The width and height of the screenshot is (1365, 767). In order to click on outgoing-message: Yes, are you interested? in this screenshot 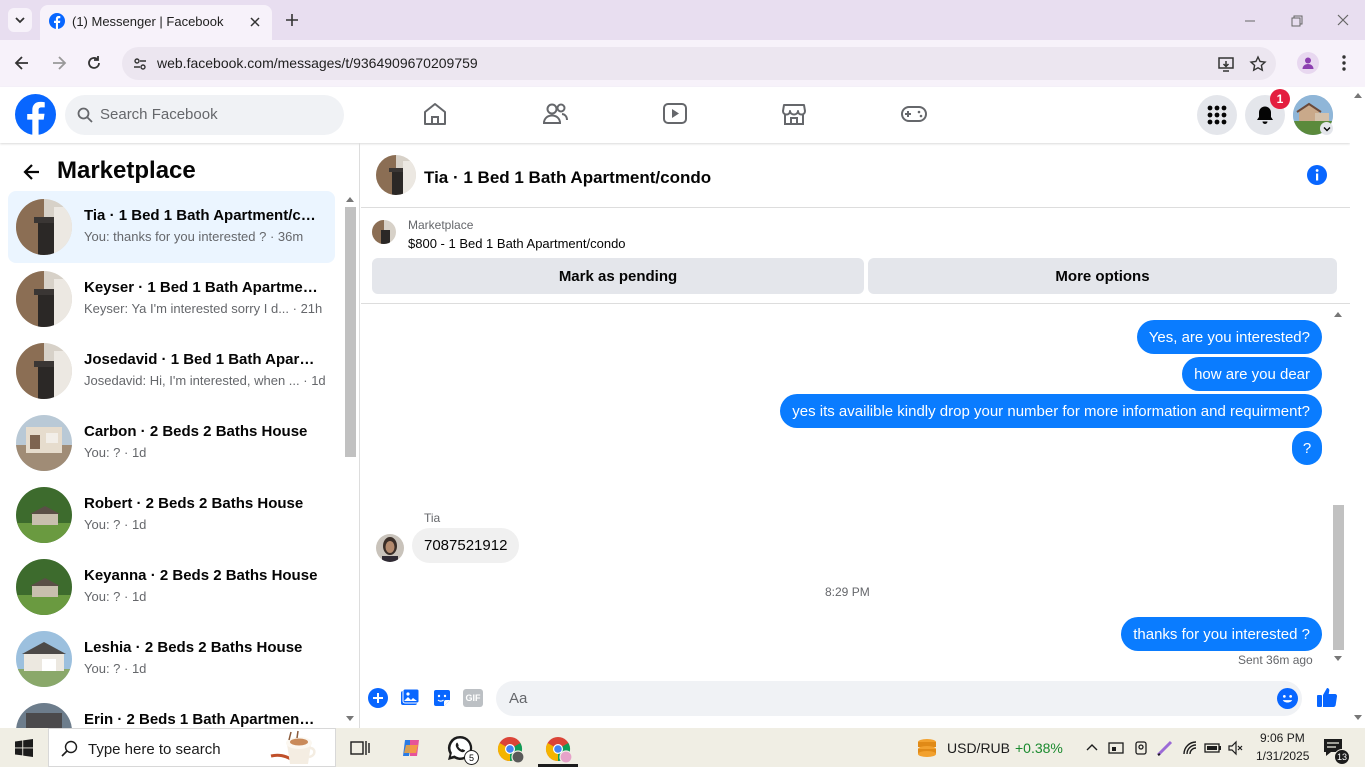, I will do `click(1229, 337)`.